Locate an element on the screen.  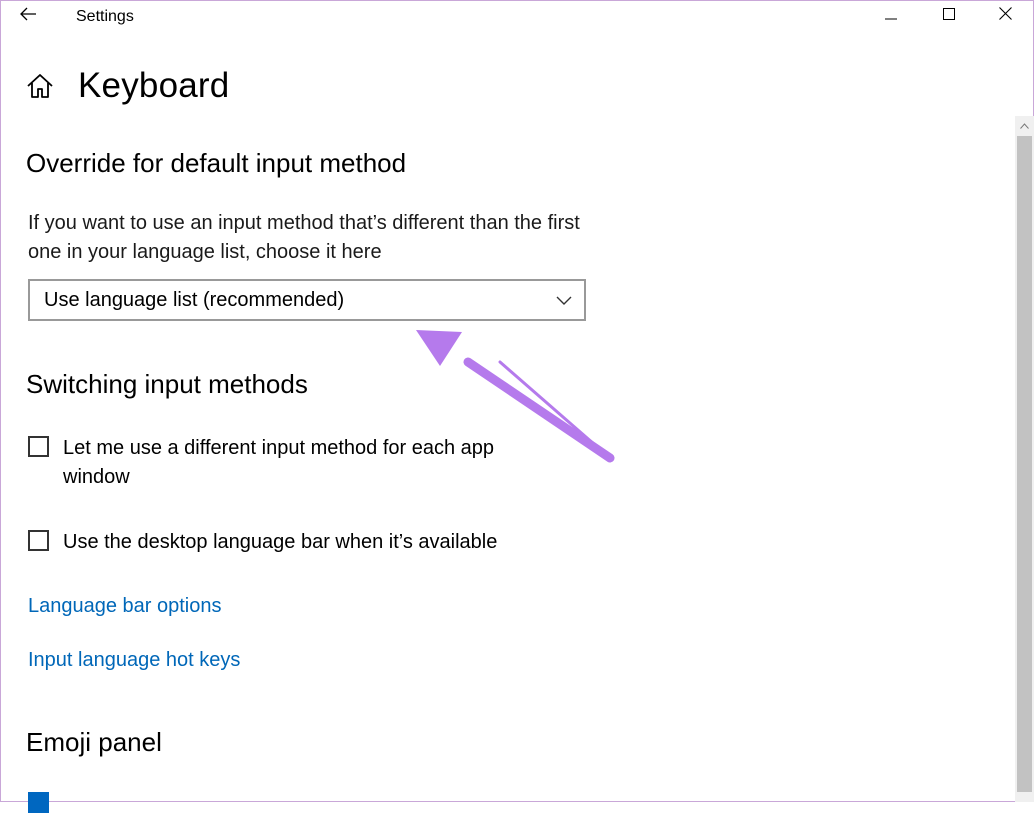
chevron-down-icon is located at coordinates (564, 300).